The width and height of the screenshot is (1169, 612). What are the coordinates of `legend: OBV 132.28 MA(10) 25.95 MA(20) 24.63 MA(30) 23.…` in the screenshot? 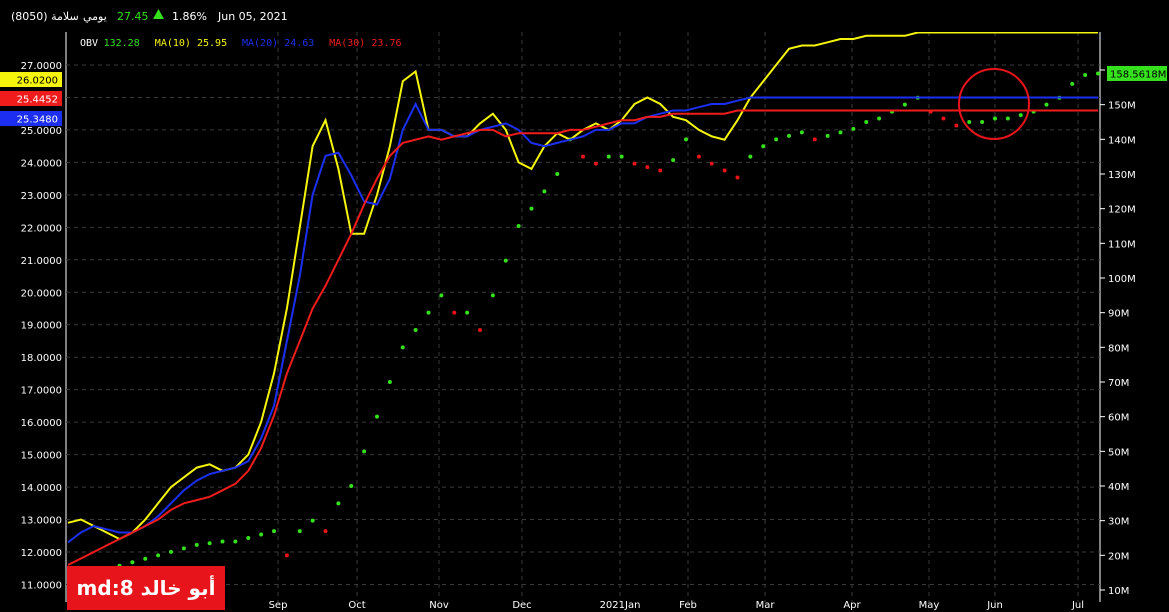 It's located at (241, 43).